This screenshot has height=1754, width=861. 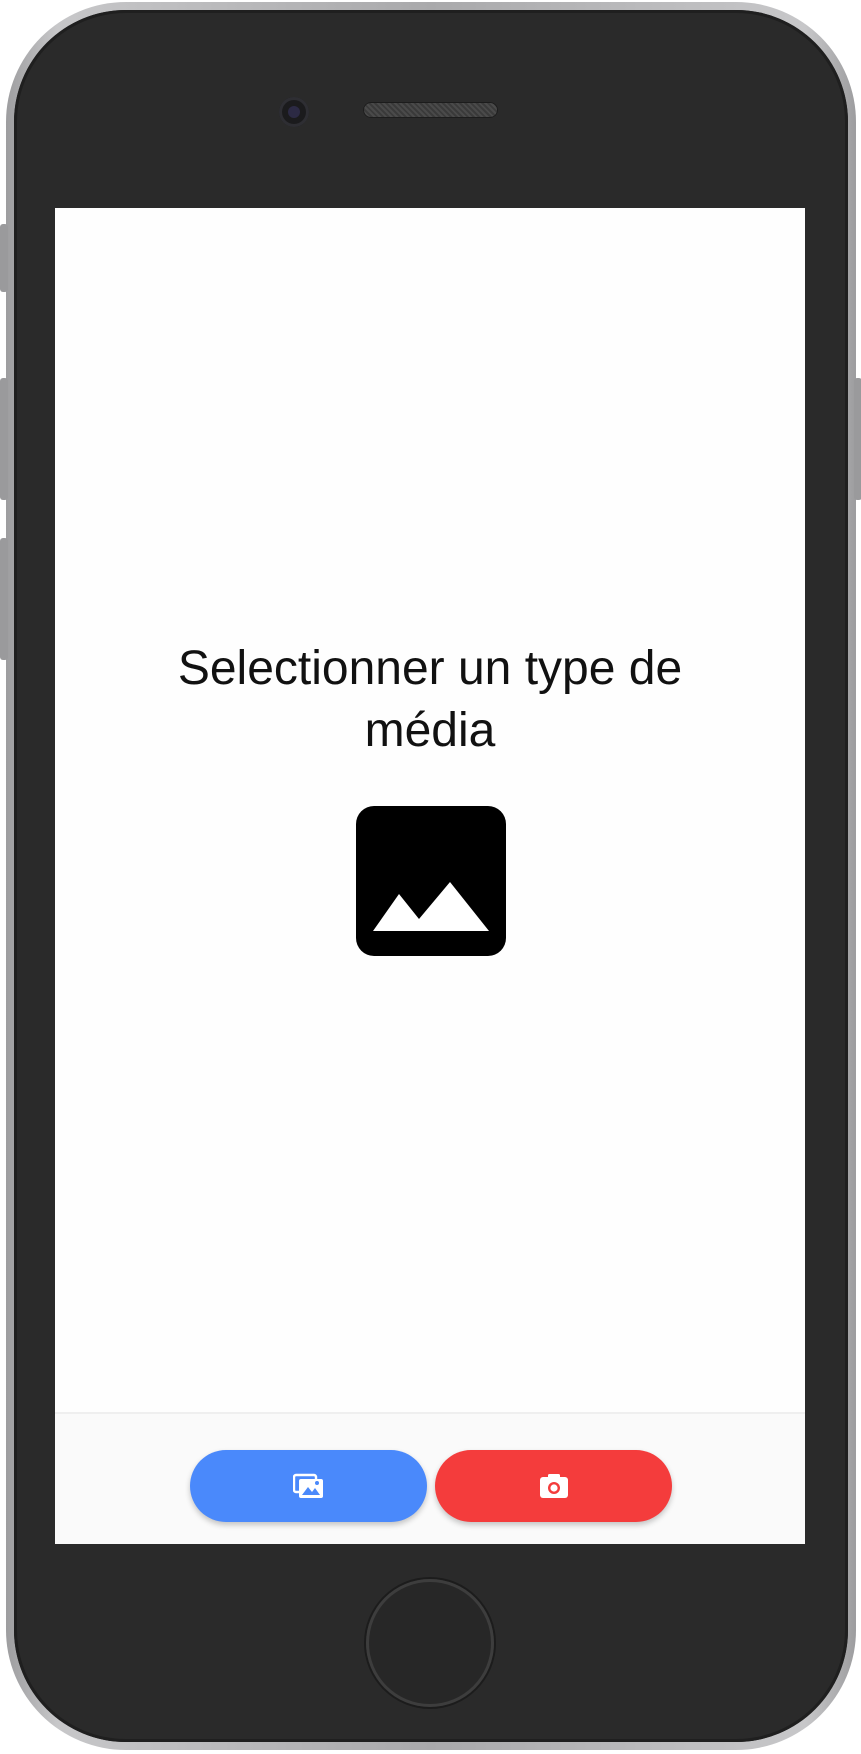 What do you see at coordinates (4, 439) in the screenshot?
I see `volume-up-button` at bounding box center [4, 439].